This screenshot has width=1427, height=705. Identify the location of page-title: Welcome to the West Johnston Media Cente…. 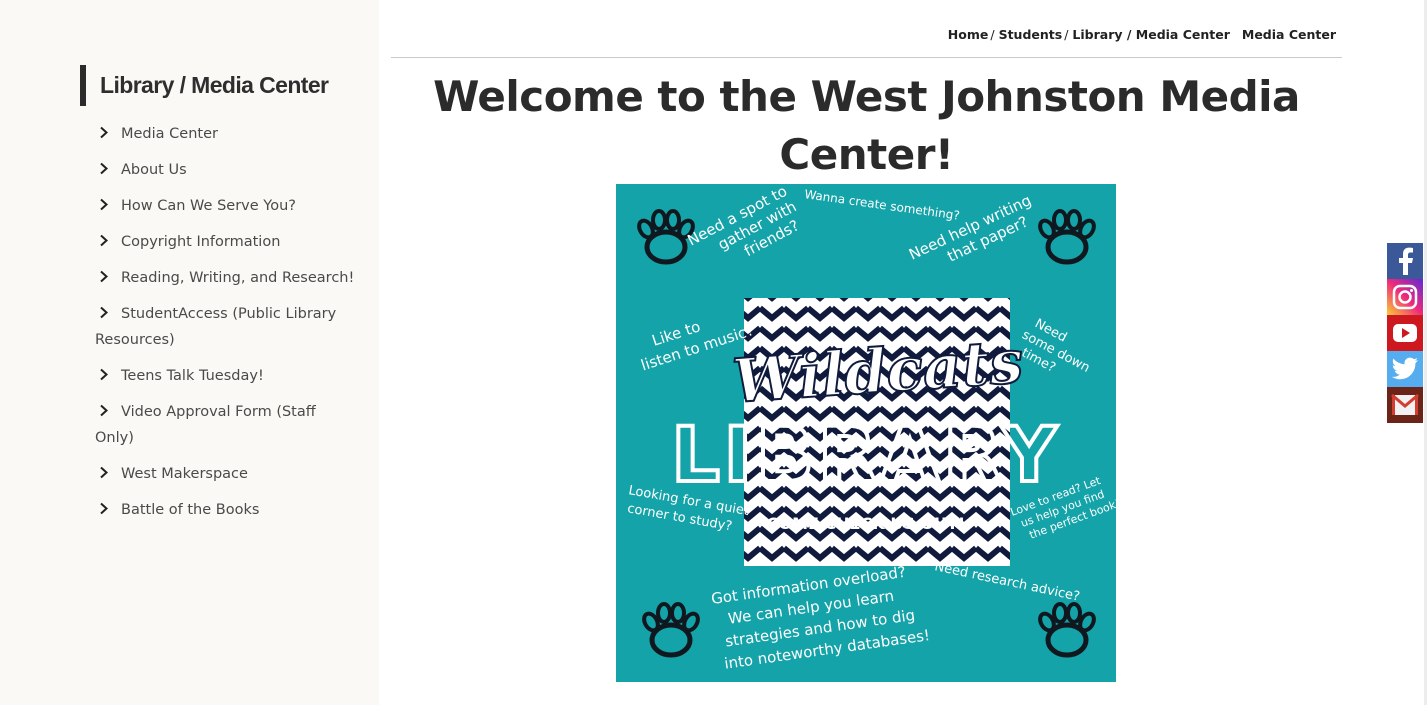
(866, 125).